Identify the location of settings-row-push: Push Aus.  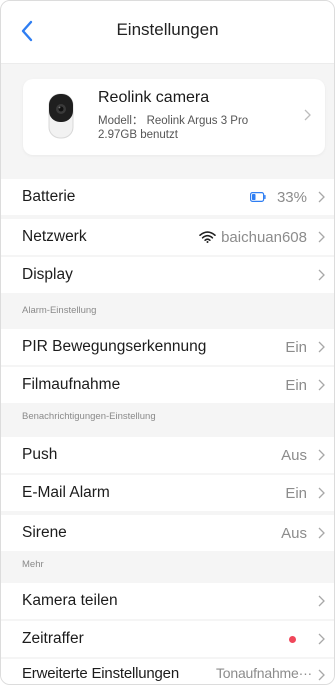
(167, 455).